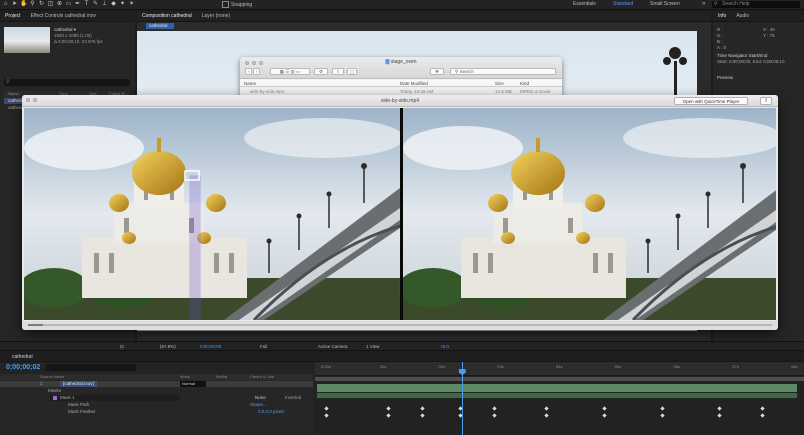  I want to click on pan-behind-tool-icon: ⊕, so click(59, 4).